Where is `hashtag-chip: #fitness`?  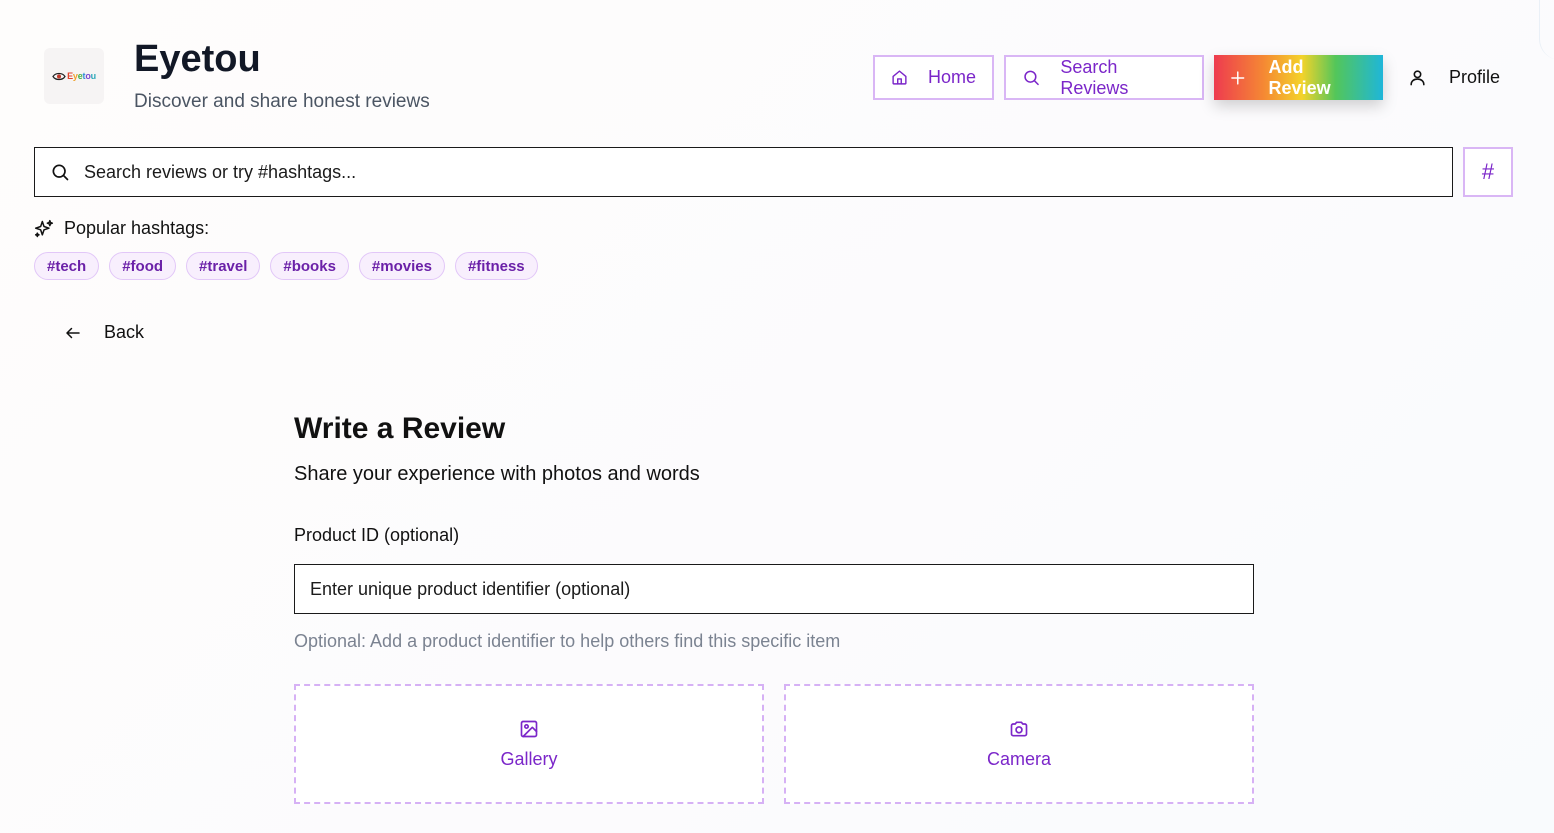
hashtag-chip: #fitness is located at coordinates (496, 266).